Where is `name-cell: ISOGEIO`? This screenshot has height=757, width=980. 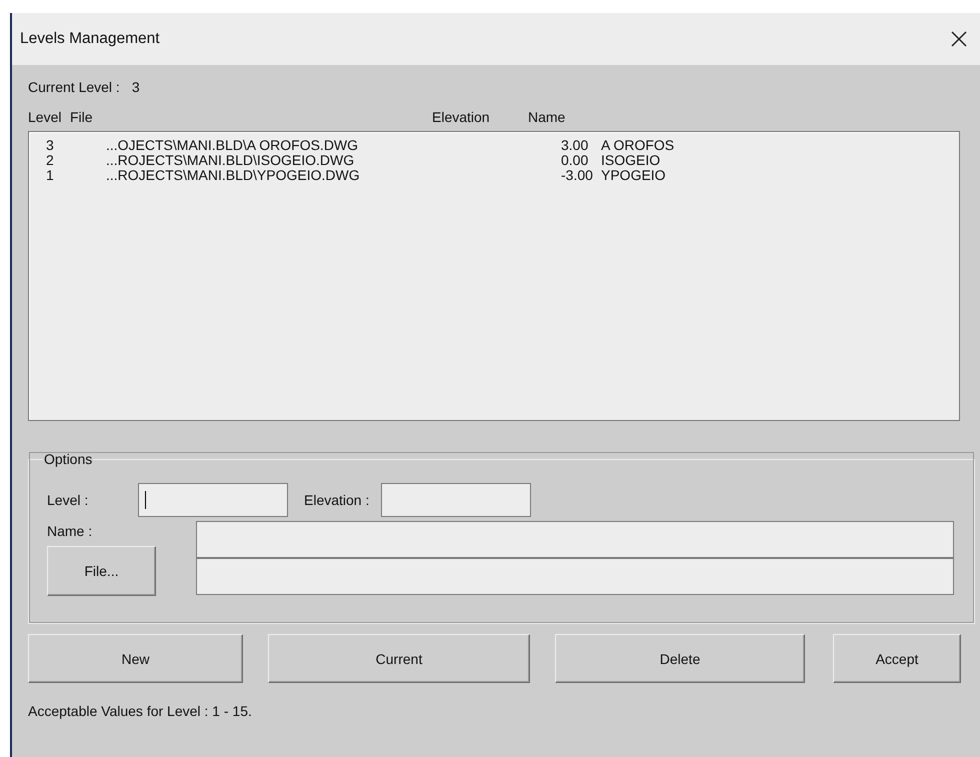 name-cell: ISOGEIO is located at coordinates (630, 160).